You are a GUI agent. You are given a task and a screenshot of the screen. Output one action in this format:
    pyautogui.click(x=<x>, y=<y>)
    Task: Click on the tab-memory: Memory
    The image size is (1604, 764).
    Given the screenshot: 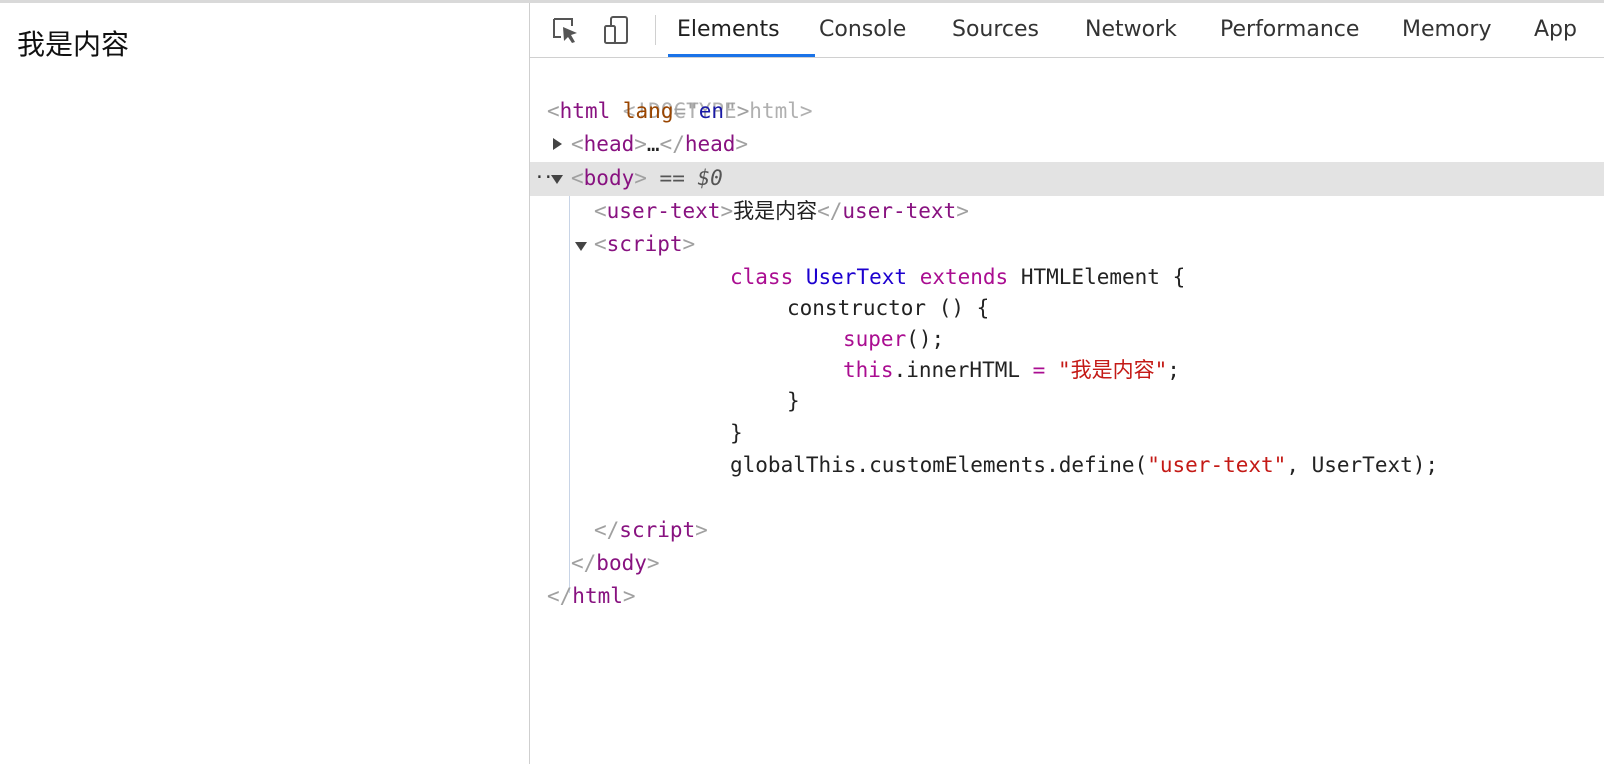 What is the action you would take?
    pyautogui.click(x=1446, y=30)
    